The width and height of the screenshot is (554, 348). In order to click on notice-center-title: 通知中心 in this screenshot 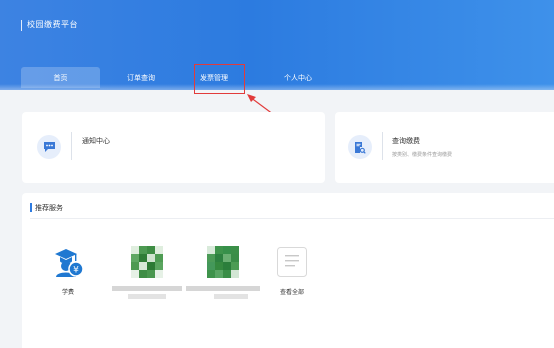, I will do `click(96, 141)`.